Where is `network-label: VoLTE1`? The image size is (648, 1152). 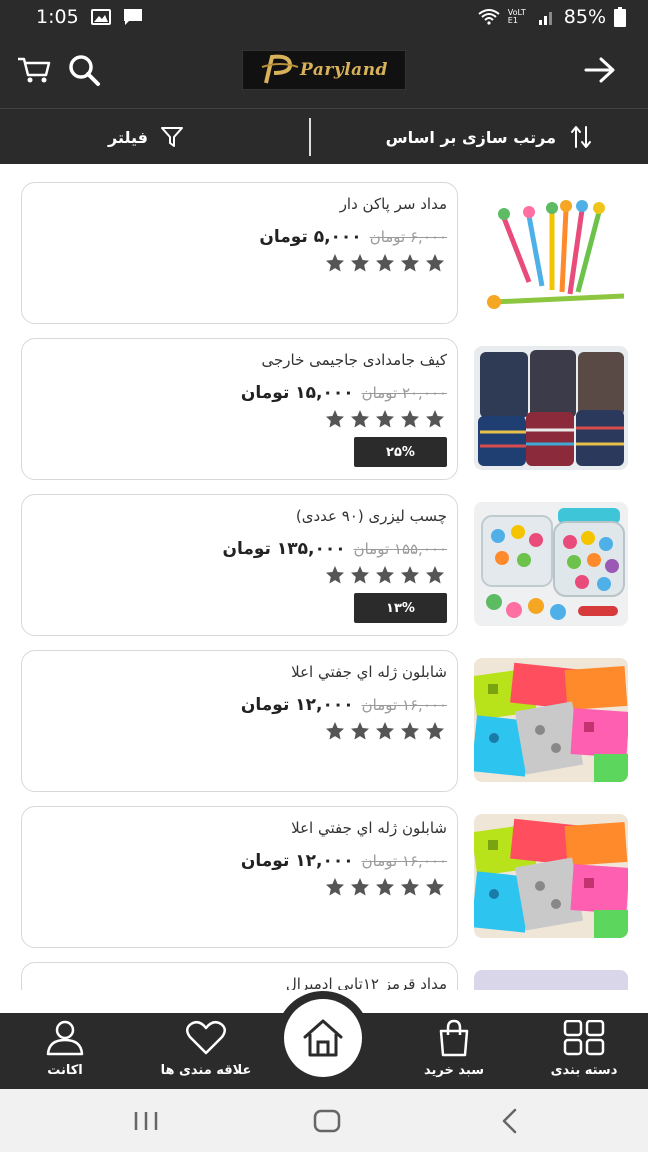
network-label: VoLTE1 is located at coordinates (516, 16).